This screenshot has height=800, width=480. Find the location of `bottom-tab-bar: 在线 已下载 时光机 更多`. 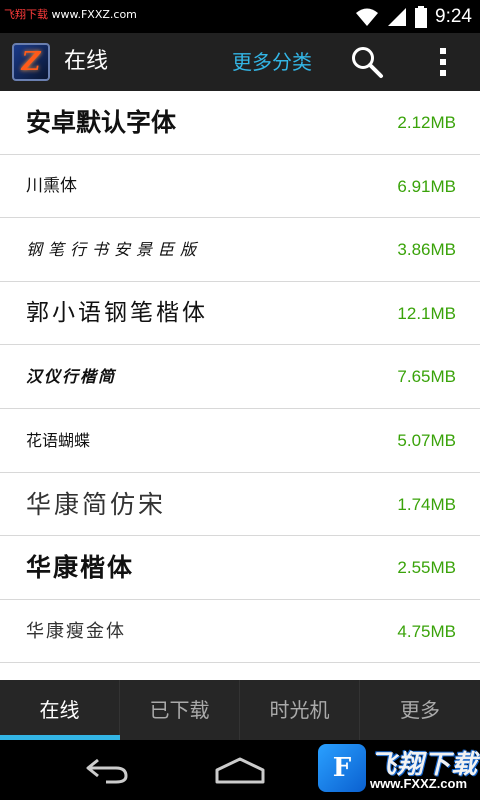

bottom-tab-bar: 在线 已下载 时光机 更多 is located at coordinates (240, 710).